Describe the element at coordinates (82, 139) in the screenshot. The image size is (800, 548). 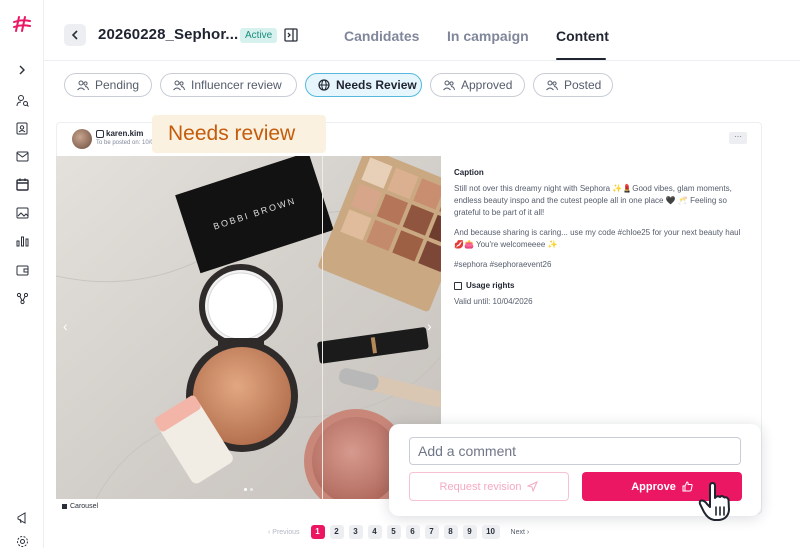
I see `avatar` at that location.